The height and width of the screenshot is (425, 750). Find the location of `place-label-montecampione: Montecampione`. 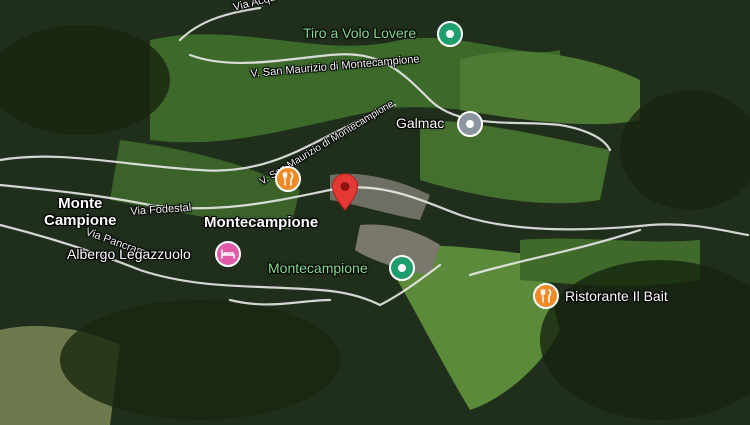

place-label-montecampione: Montecampione is located at coordinates (261, 222).